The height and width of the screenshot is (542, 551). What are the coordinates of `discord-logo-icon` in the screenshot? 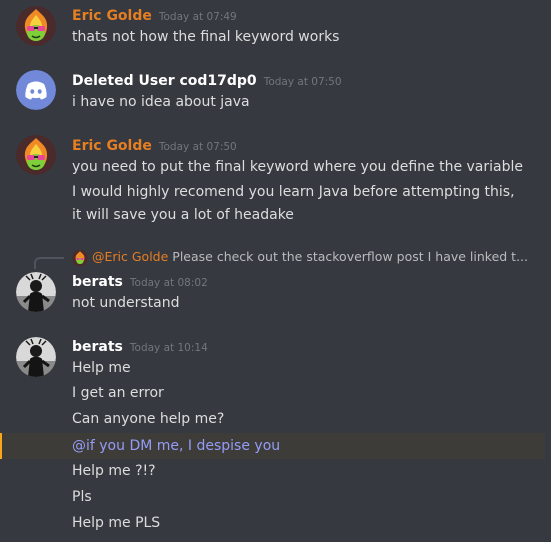 It's located at (36, 90).